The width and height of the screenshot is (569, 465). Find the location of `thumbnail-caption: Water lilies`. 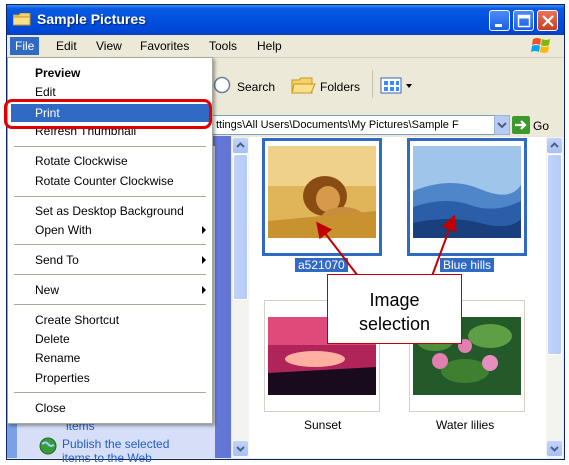

thumbnail-caption: Water lilies is located at coordinates (465, 425).